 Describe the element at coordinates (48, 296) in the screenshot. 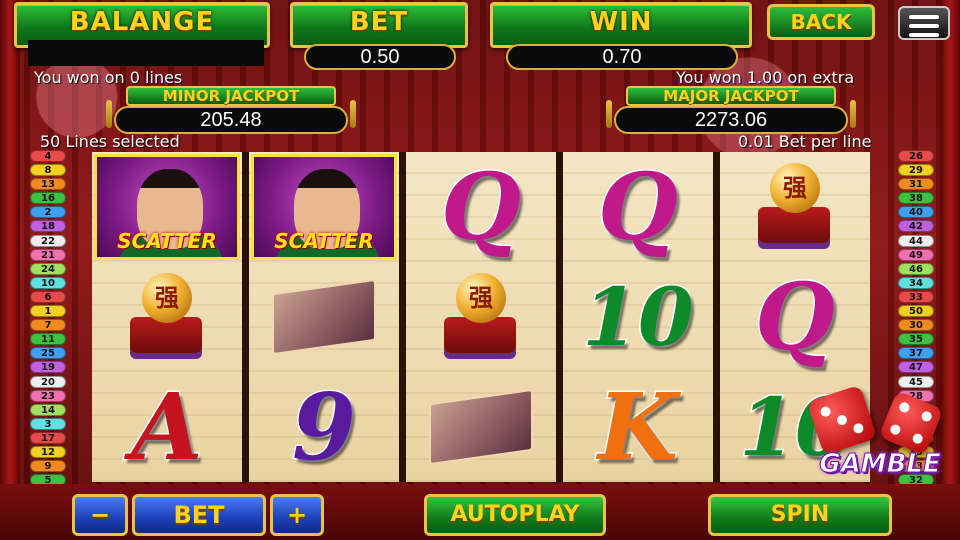

I see `payline-number: 6` at that location.